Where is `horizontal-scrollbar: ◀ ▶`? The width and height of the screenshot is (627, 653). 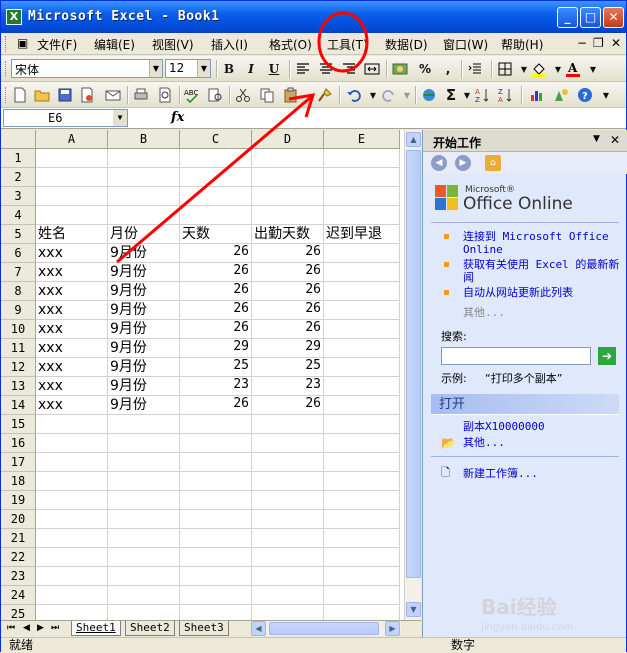 horizontal-scrollbar: ◀ ▶ is located at coordinates (326, 628).